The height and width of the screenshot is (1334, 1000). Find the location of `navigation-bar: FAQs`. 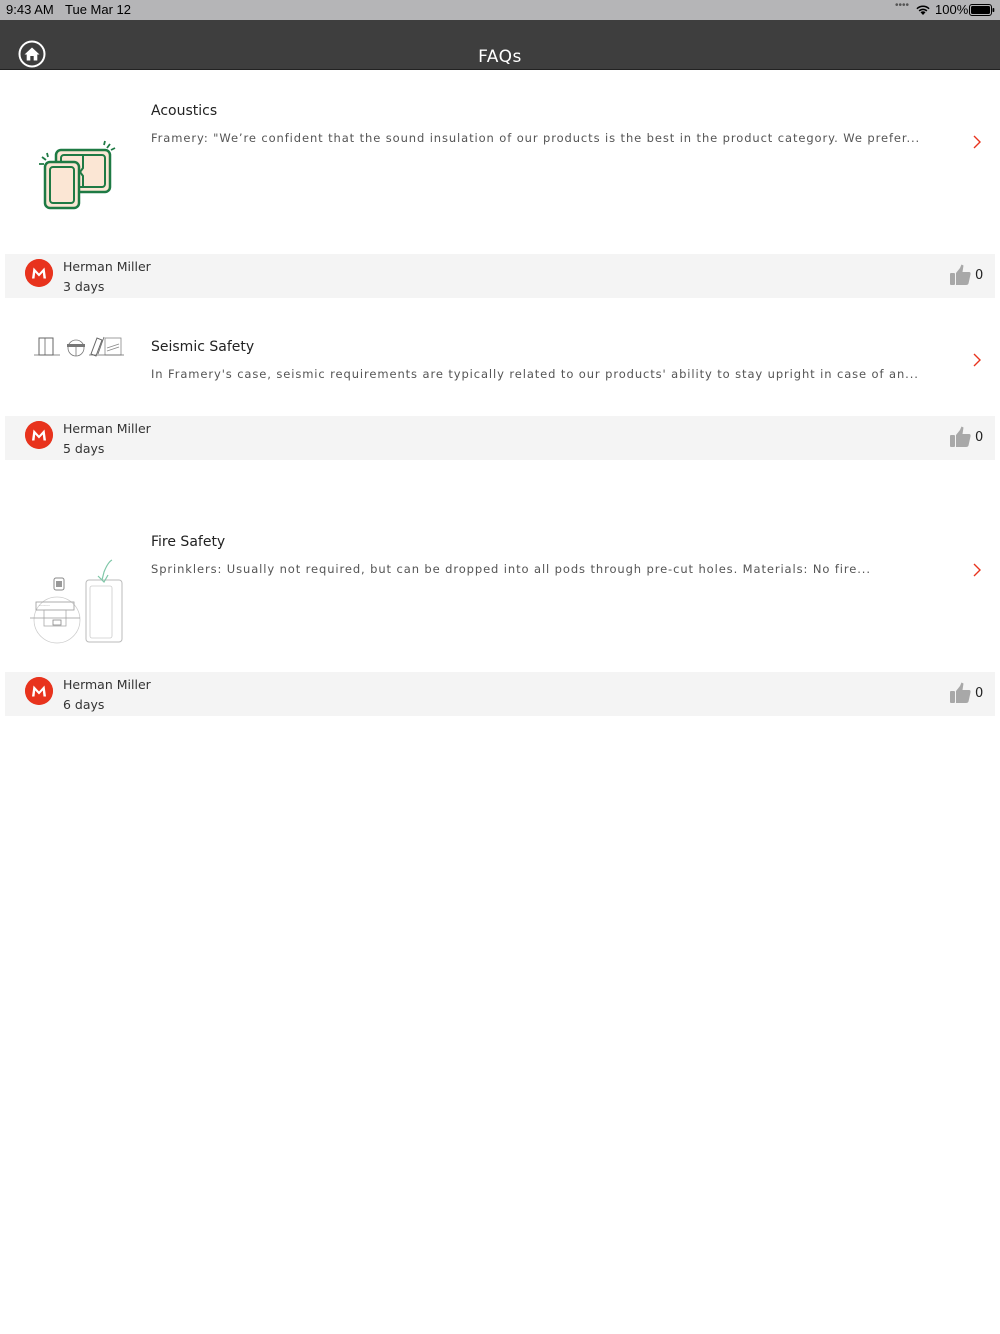

navigation-bar: FAQs is located at coordinates (500, 45).